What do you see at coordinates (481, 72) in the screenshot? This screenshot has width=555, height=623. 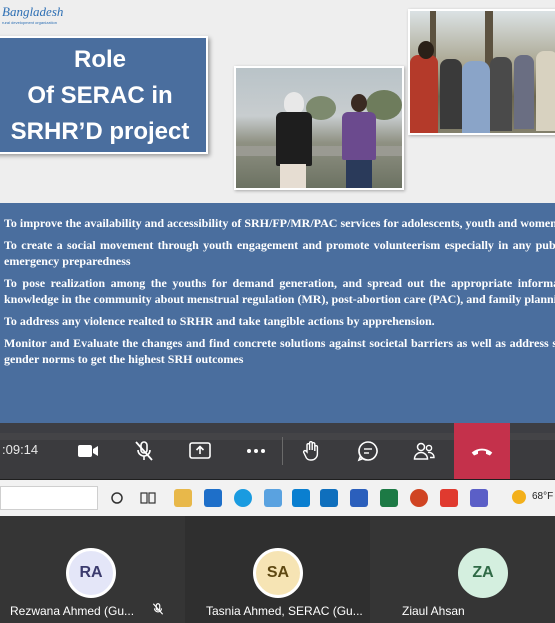 I see `slide-photo-group` at bounding box center [481, 72].